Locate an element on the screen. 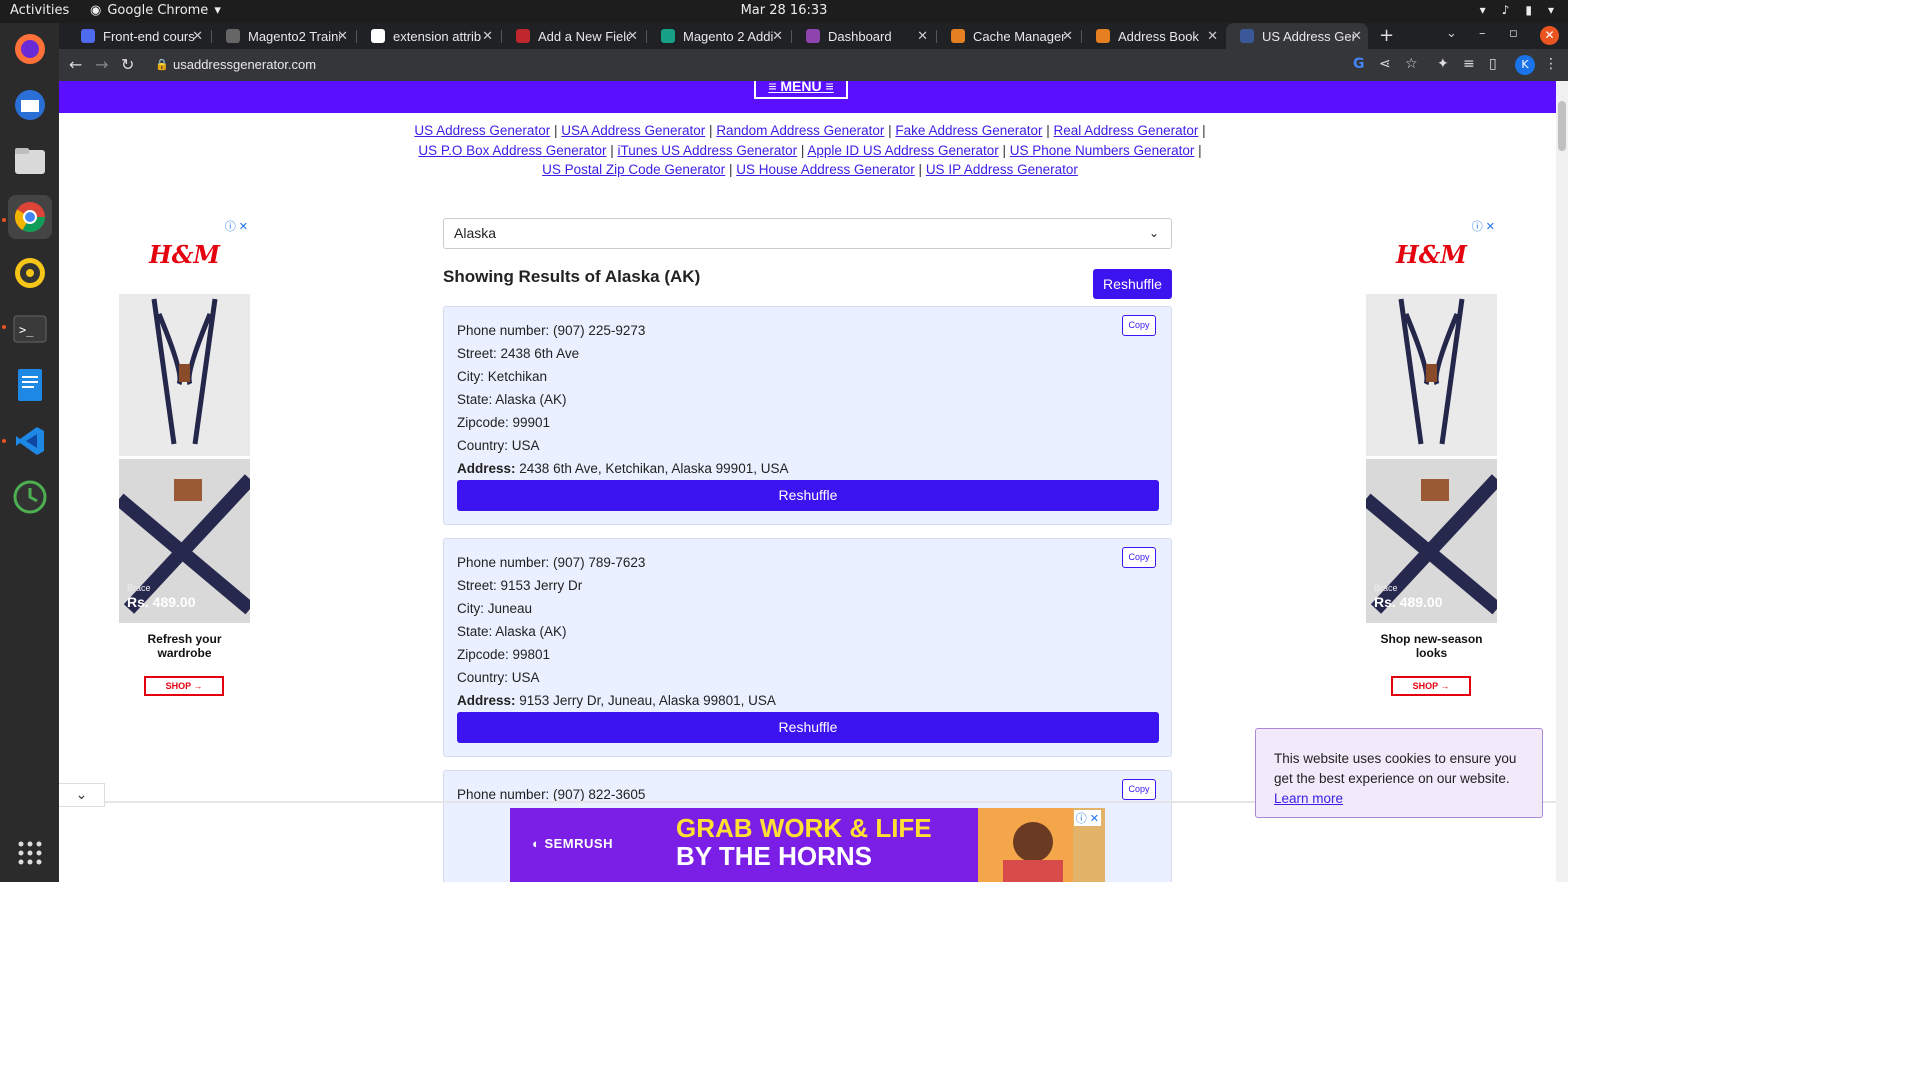  tab: Address Book ✕ is located at coordinates (1153, 36).